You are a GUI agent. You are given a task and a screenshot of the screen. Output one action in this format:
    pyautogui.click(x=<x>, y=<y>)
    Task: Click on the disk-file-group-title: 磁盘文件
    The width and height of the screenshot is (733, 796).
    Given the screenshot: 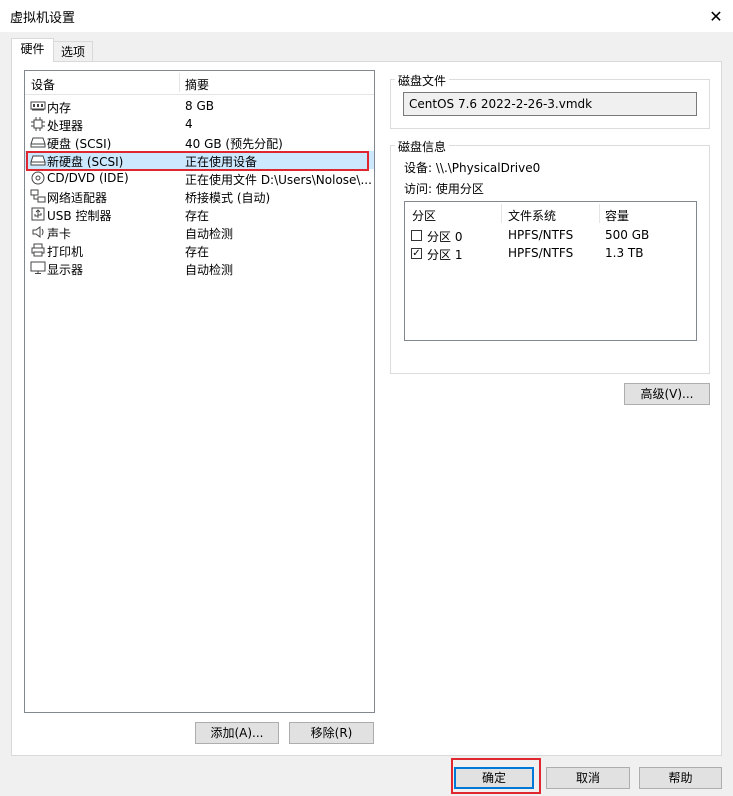 What is the action you would take?
    pyautogui.click(x=422, y=80)
    